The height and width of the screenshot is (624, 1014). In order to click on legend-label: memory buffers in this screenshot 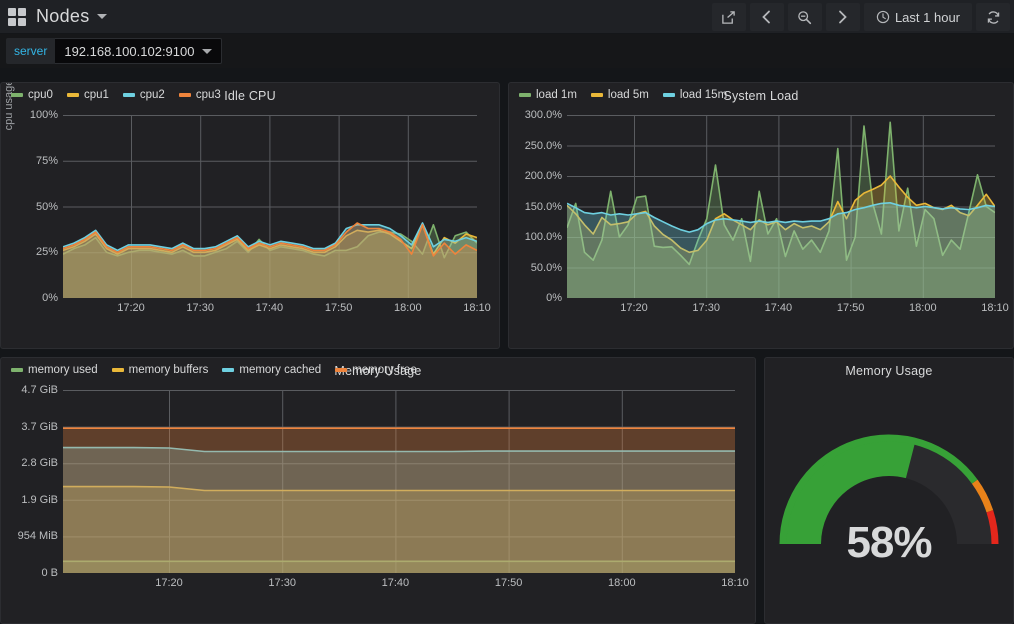, I will do `click(168, 370)`.